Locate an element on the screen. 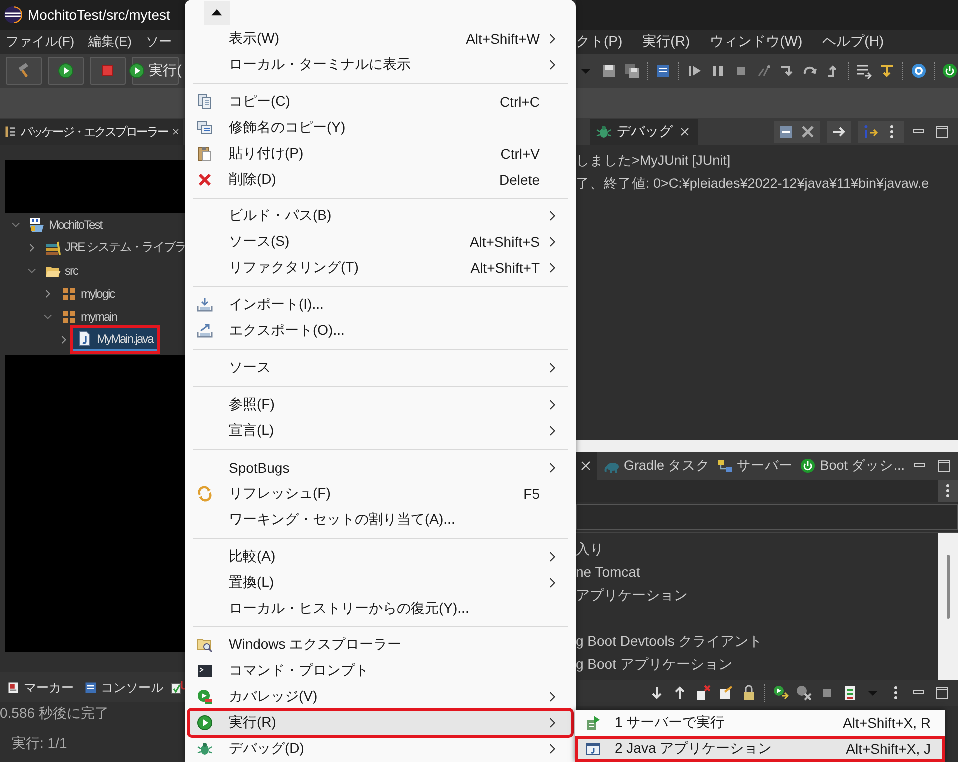  menu-item: 宣言(L) is located at coordinates (380, 431).